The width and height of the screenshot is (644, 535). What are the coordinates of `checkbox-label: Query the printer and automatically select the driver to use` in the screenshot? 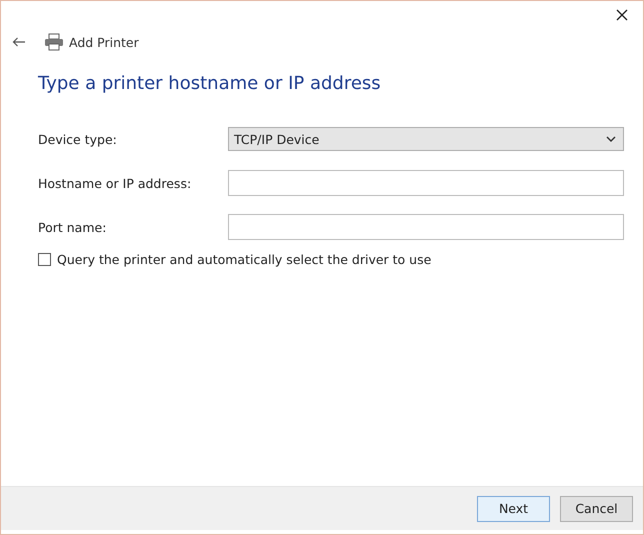 It's located at (244, 259).